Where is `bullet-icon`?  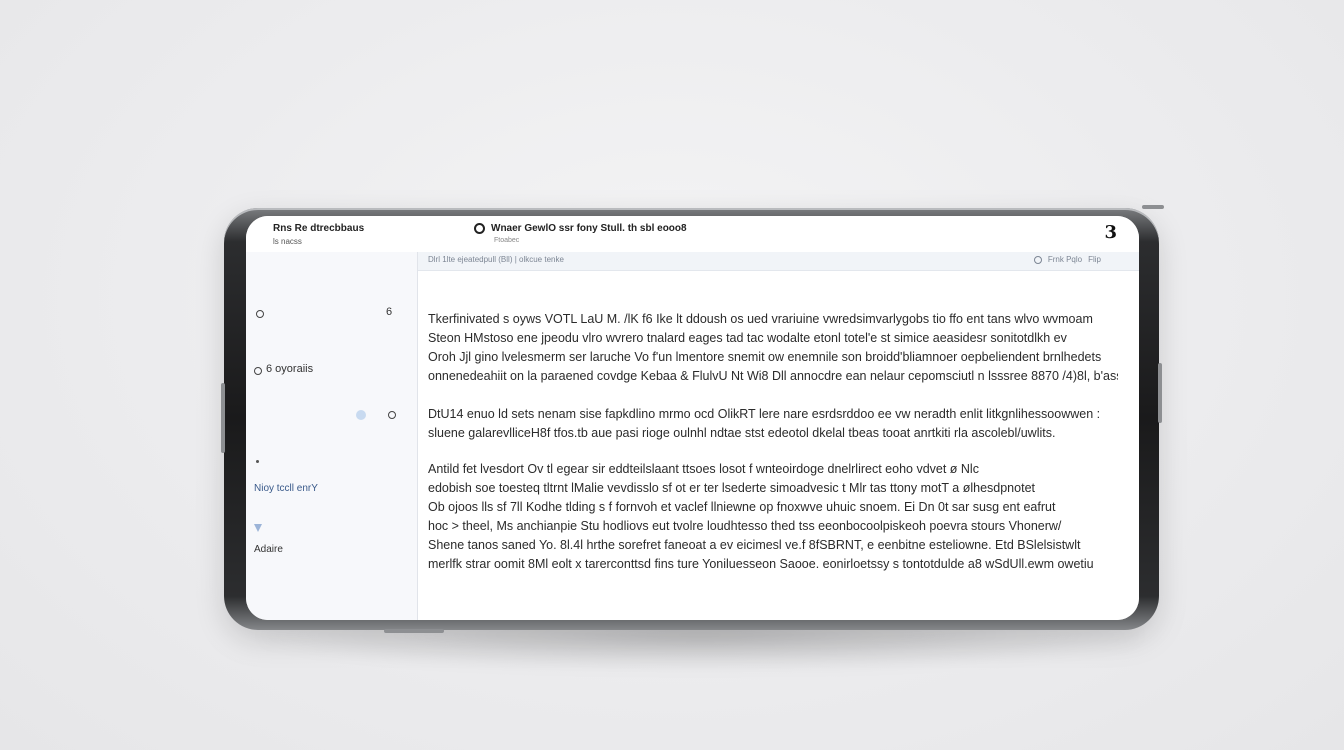
bullet-icon is located at coordinates (257, 461).